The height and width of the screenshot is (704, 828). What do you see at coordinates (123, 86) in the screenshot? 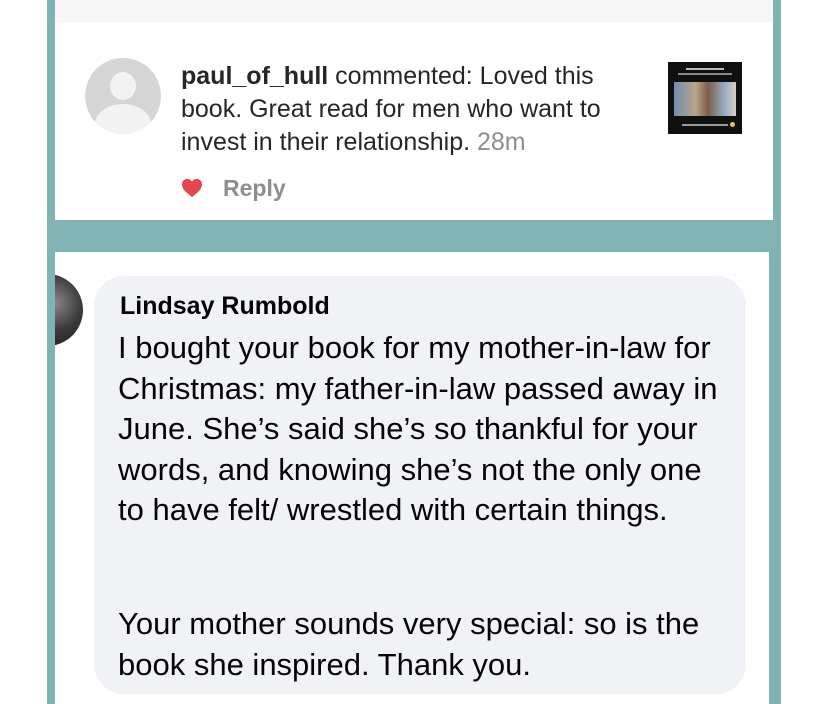
I see `avatar-head-shape` at bounding box center [123, 86].